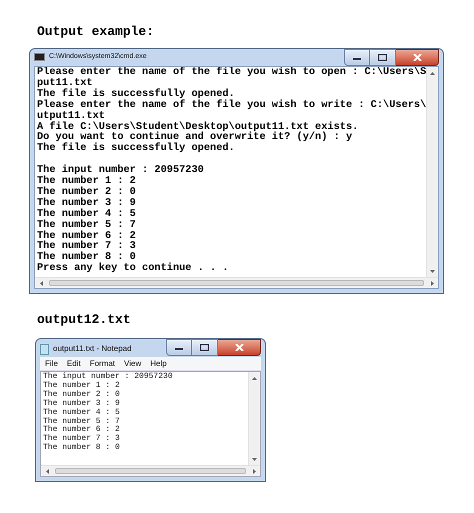 The image size is (474, 513). What do you see at coordinates (195, 138) in the screenshot?
I see `console-line: Do you want to continue and overwrite it? (y/n) : y` at bounding box center [195, 138].